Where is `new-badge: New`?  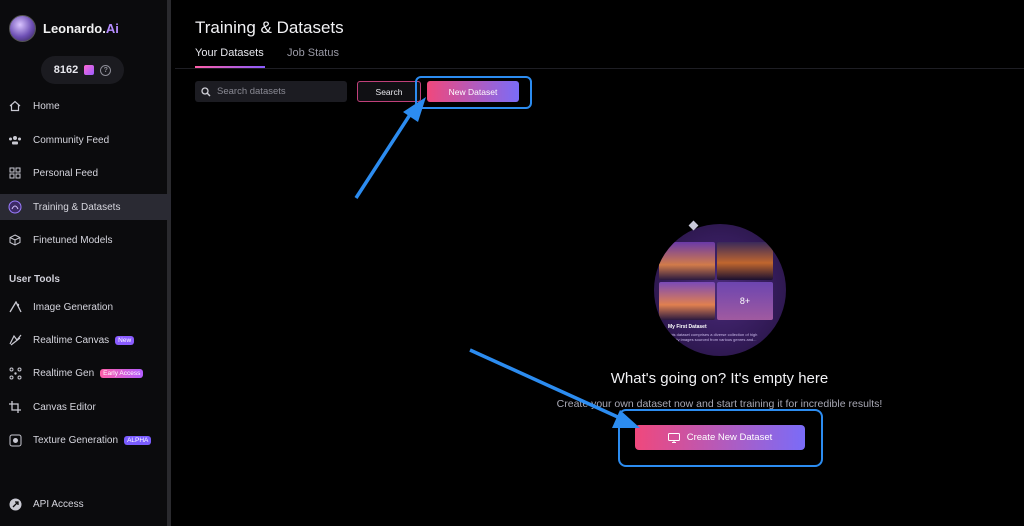 new-badge: New is located at coordinates (125, 340).